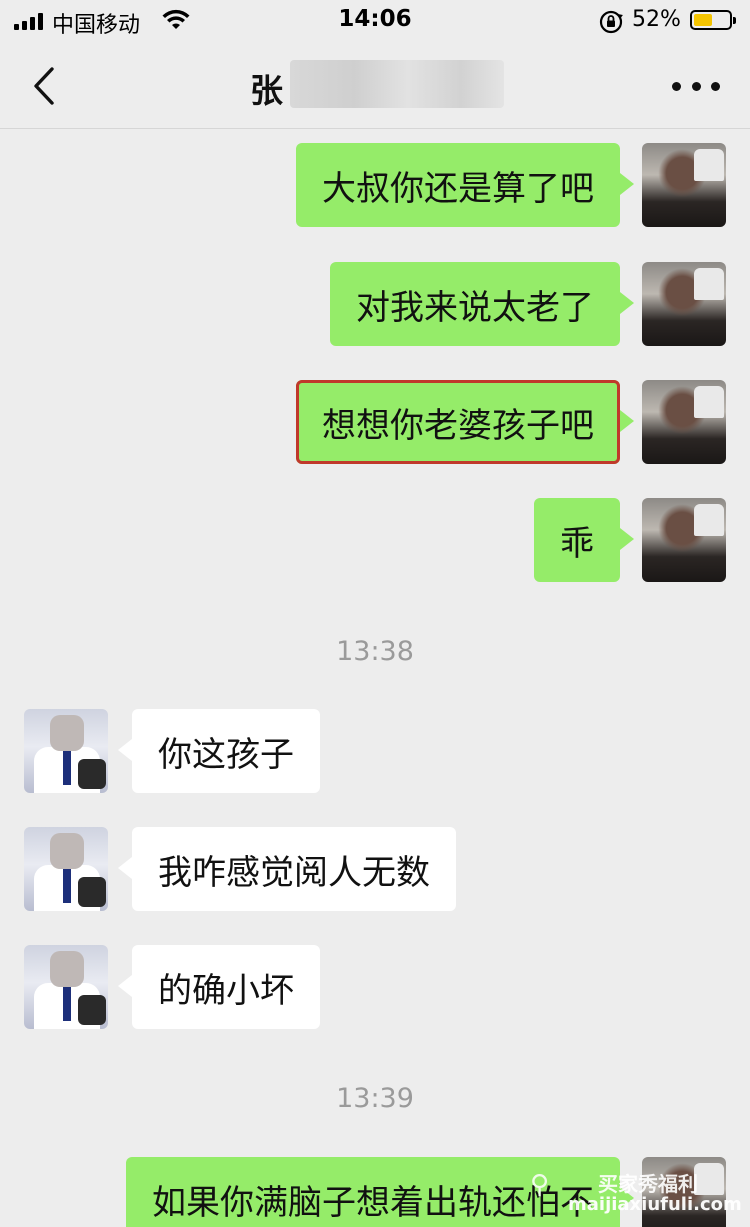 This screenshot has width=750, height=1227. Describe the element at coordinates (375, 540) in the screenshot. I see `message-row: 乖` at that location.